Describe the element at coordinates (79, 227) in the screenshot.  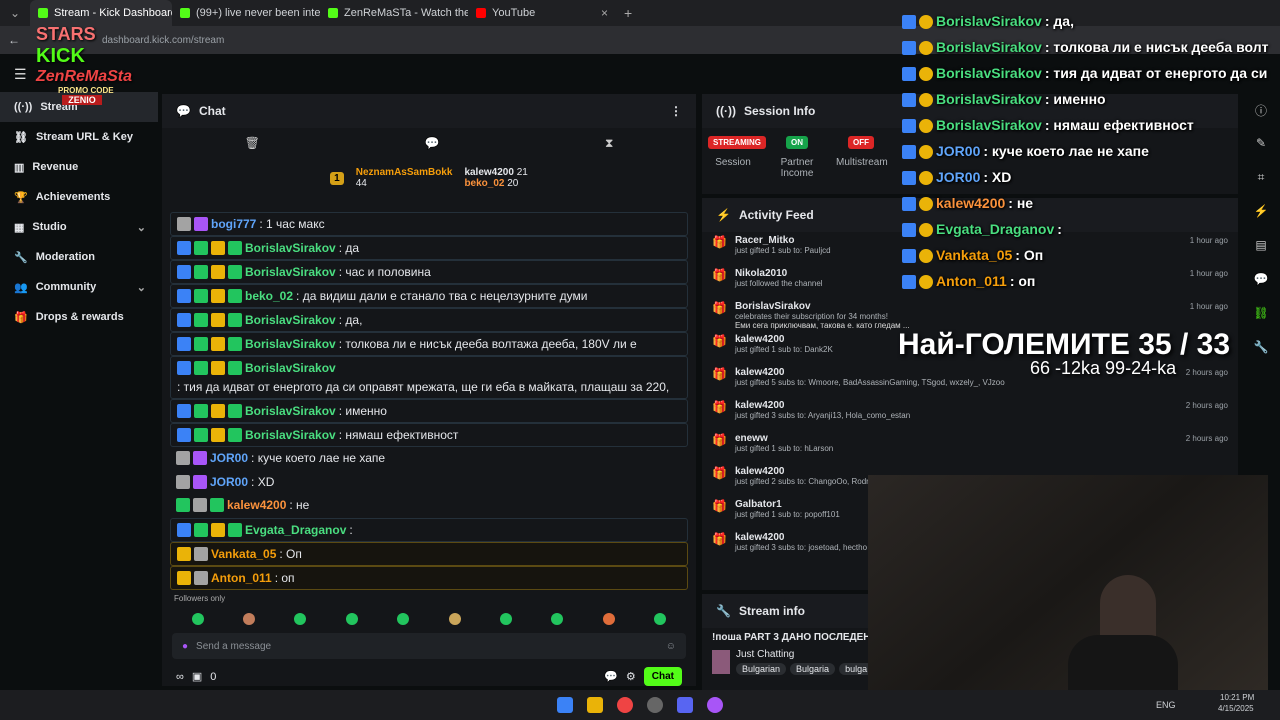
I see `sidebar-item-studio: ▦ Studio ⌄` at that location.